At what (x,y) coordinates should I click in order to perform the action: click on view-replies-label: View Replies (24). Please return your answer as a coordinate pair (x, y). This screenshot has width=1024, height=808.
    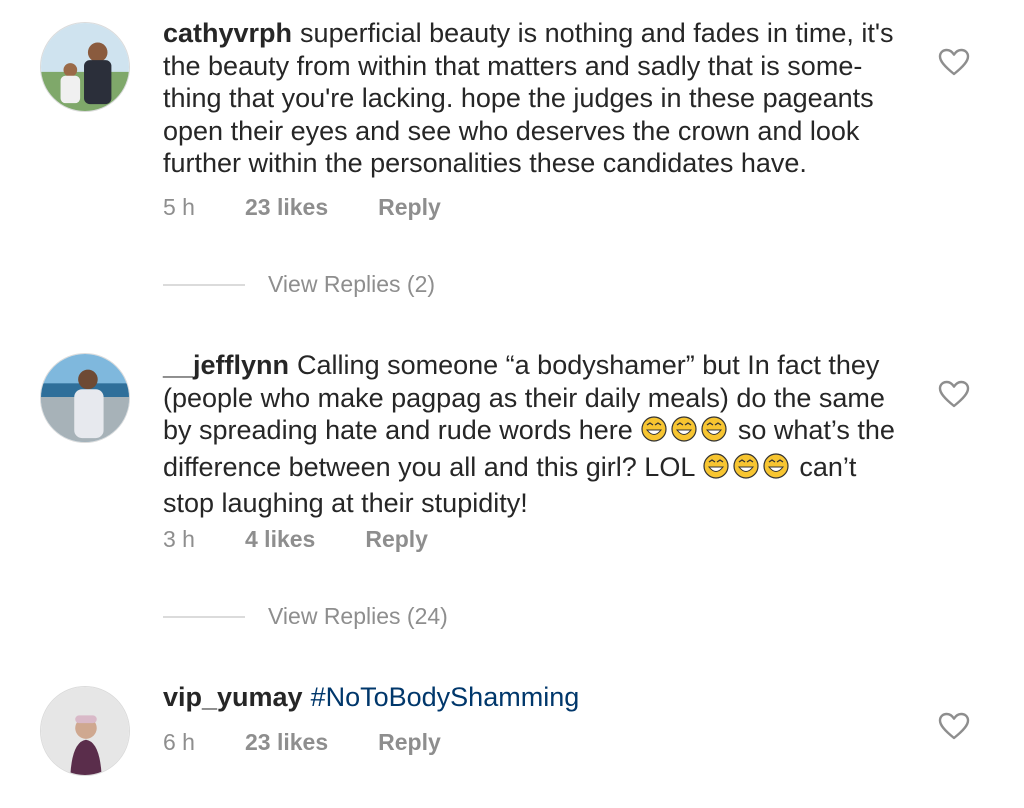
    Looking at the image, I should click on (358, 616).